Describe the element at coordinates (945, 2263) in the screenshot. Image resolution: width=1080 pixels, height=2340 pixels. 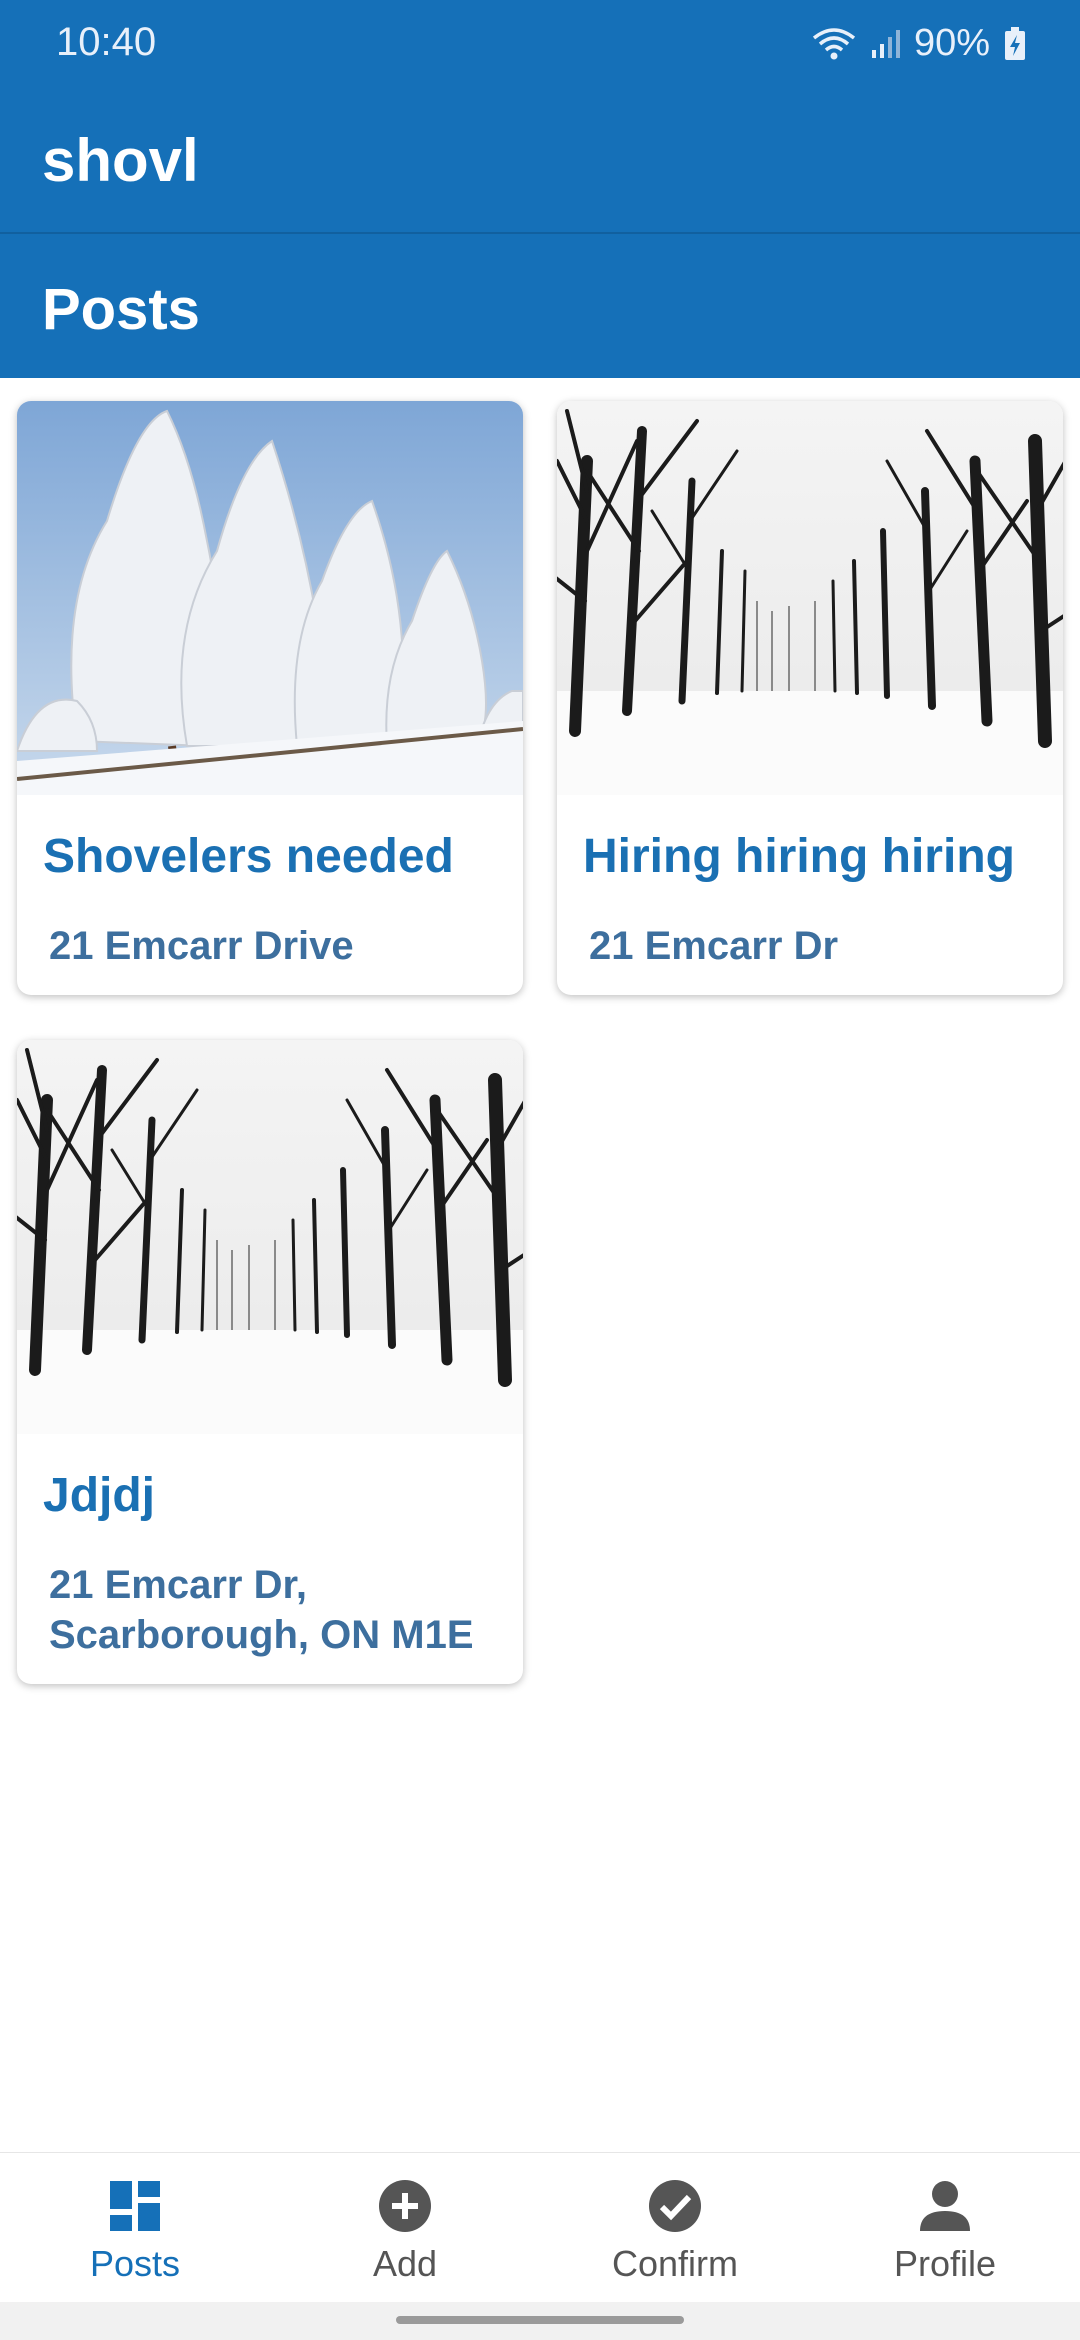
I see `nav-label: Profile` at that location.